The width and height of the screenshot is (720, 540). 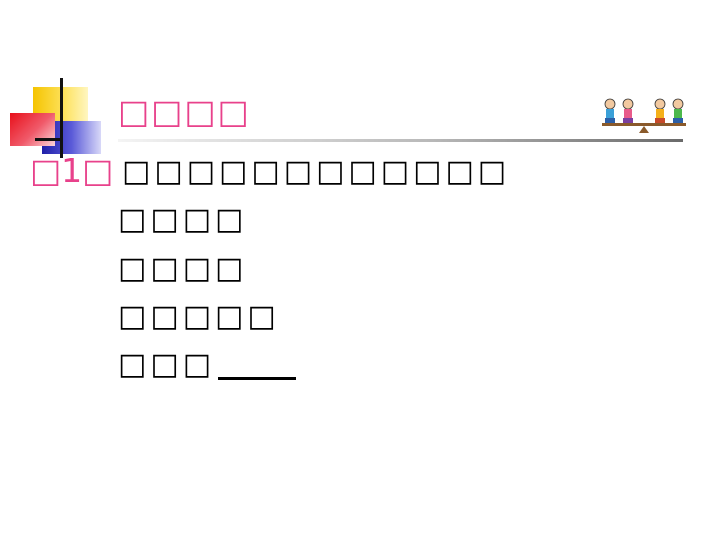 I want to click on question-number: □1□, so click(x=72, y=170).